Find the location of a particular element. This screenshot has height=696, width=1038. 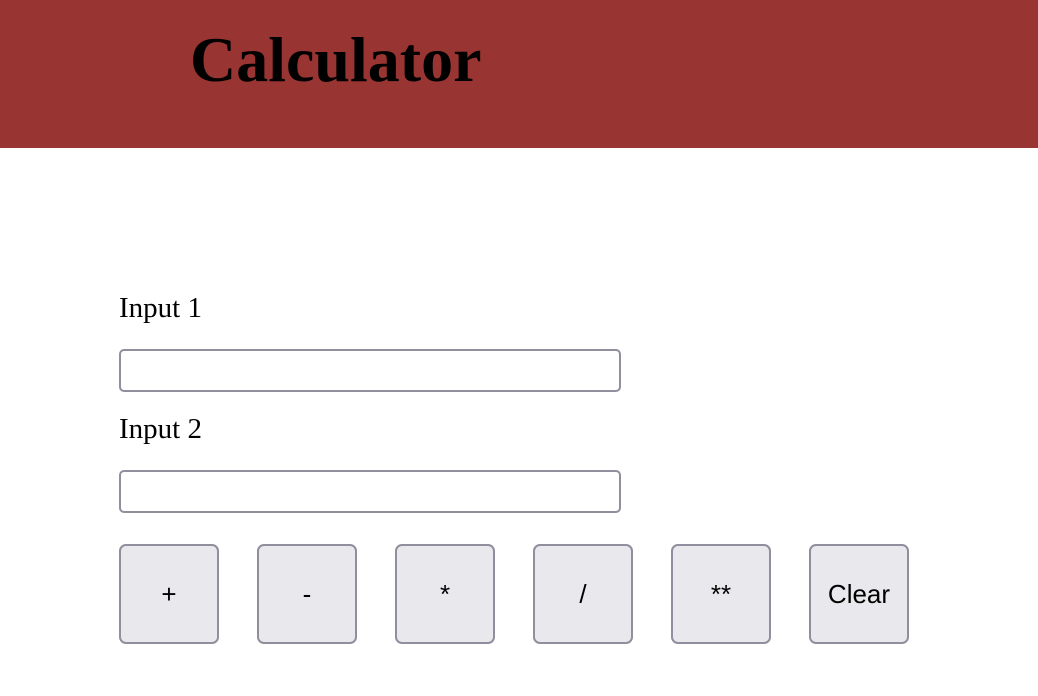

divide-button: / is located at coordinates (583, 594).